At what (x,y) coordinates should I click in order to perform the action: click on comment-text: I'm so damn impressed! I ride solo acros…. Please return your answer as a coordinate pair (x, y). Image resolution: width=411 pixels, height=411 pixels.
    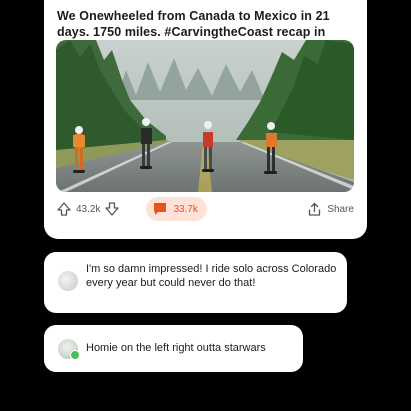
    Looking at the image, I should click on (211, 276).